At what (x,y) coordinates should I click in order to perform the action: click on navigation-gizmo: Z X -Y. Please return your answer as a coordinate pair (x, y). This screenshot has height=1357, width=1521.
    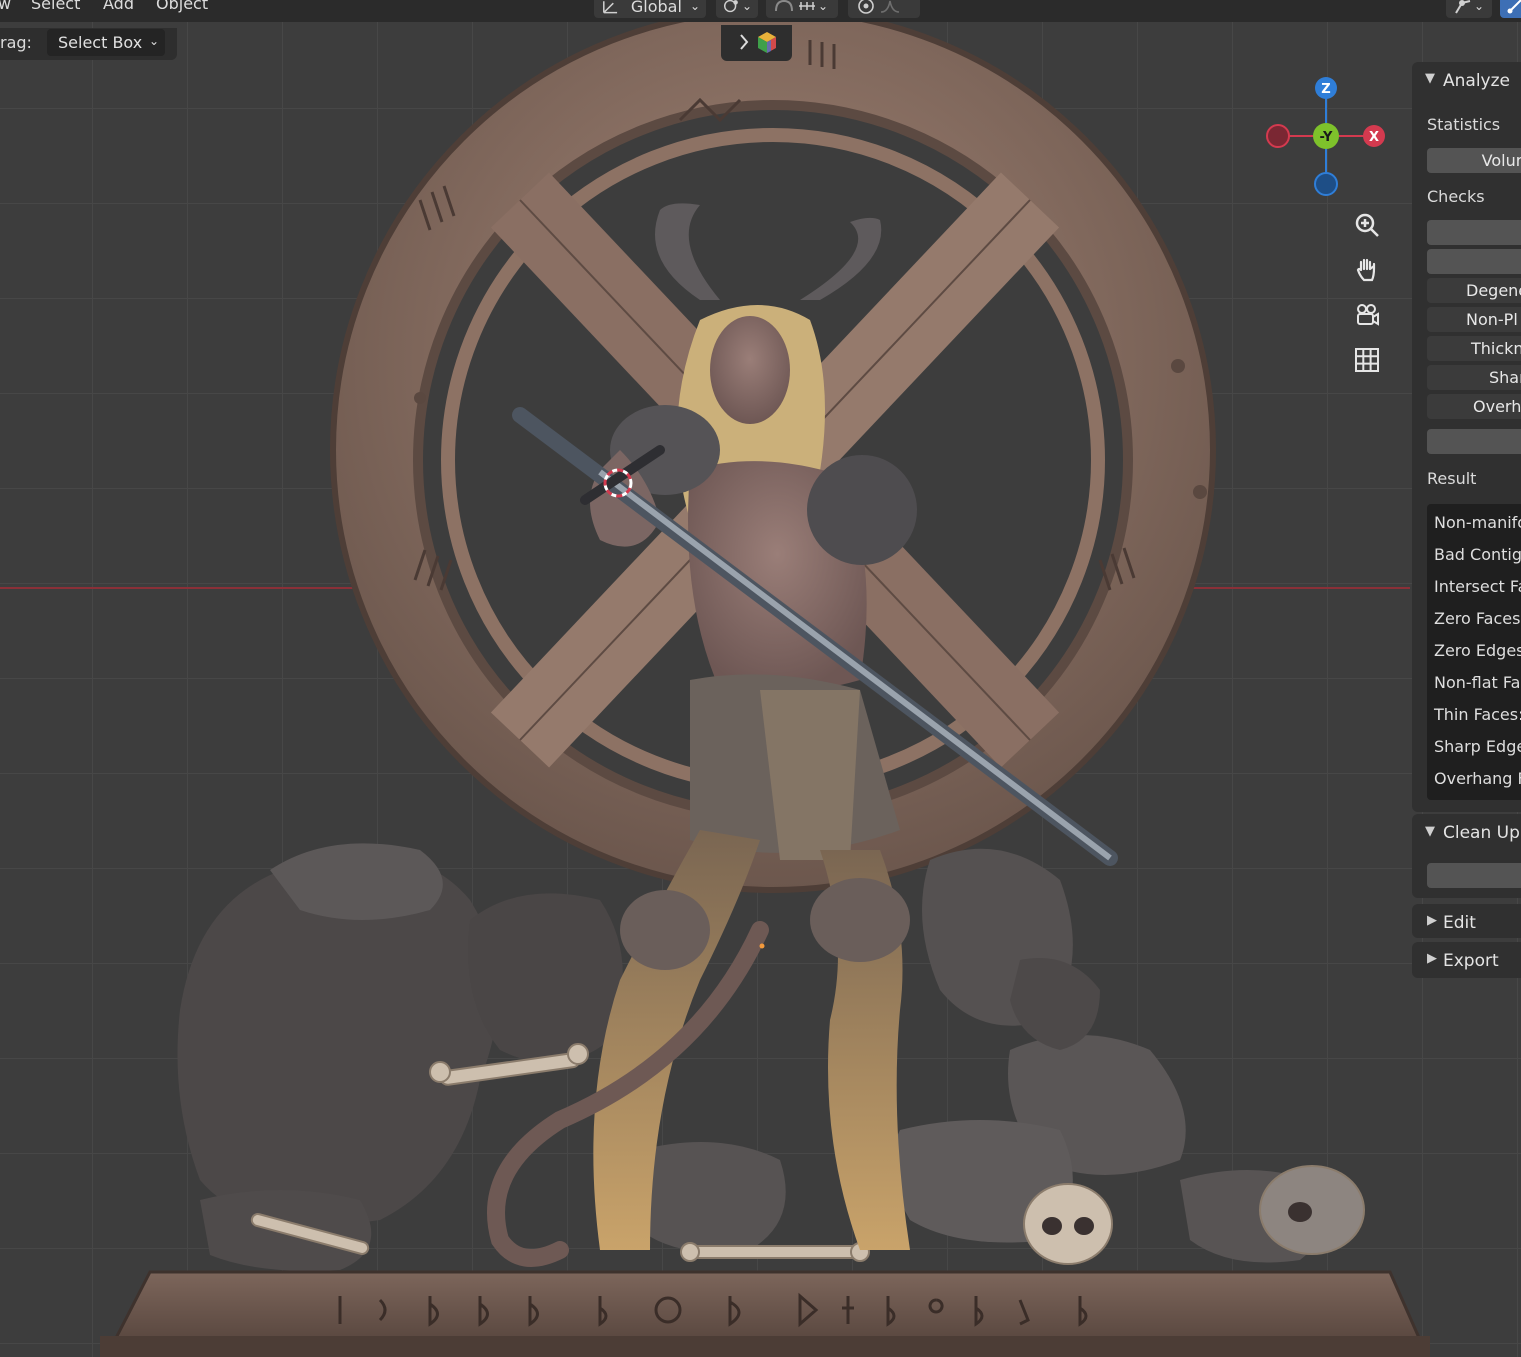
    Looking at the image, I should click on (1327, 136).